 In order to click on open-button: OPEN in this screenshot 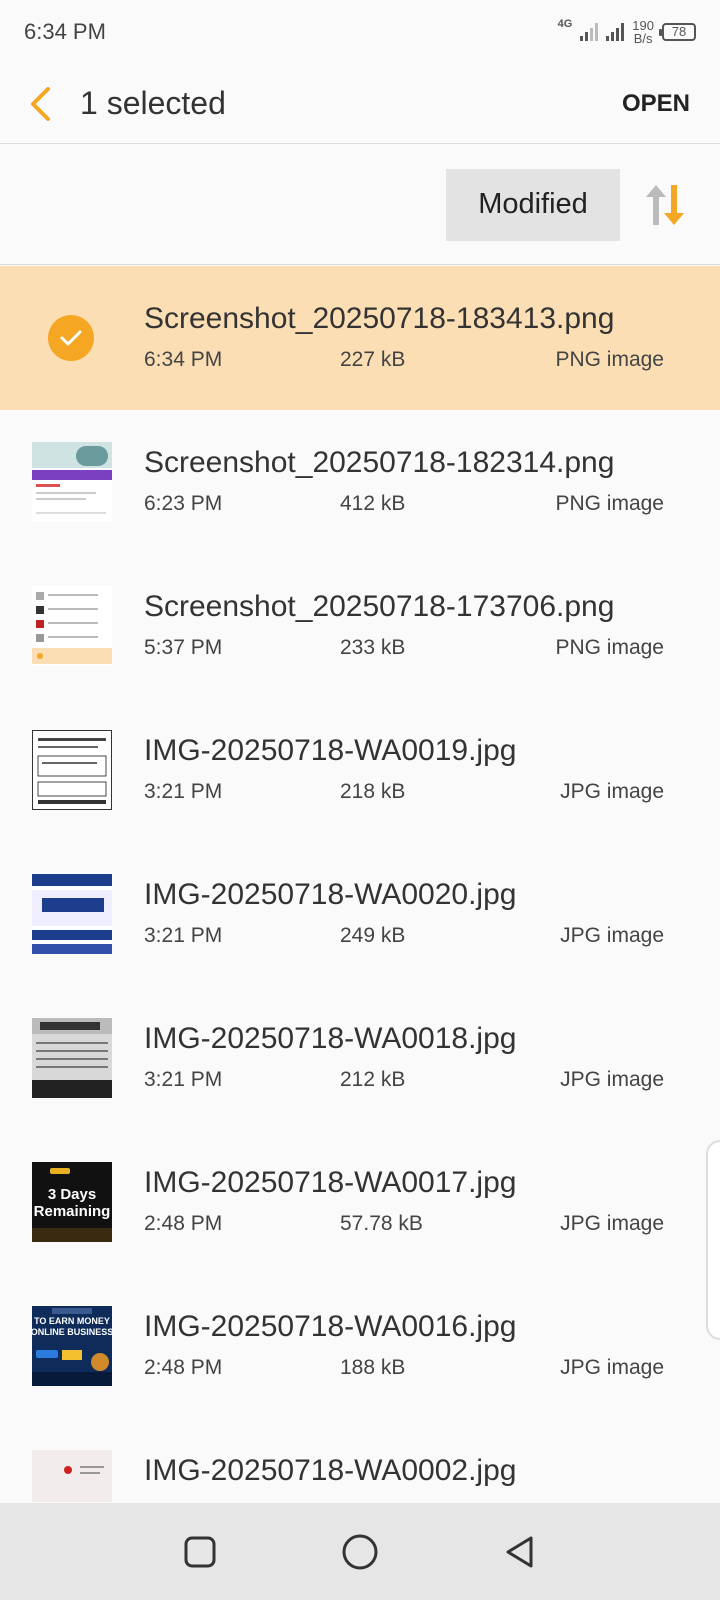, I will do `click(656, 104)`.